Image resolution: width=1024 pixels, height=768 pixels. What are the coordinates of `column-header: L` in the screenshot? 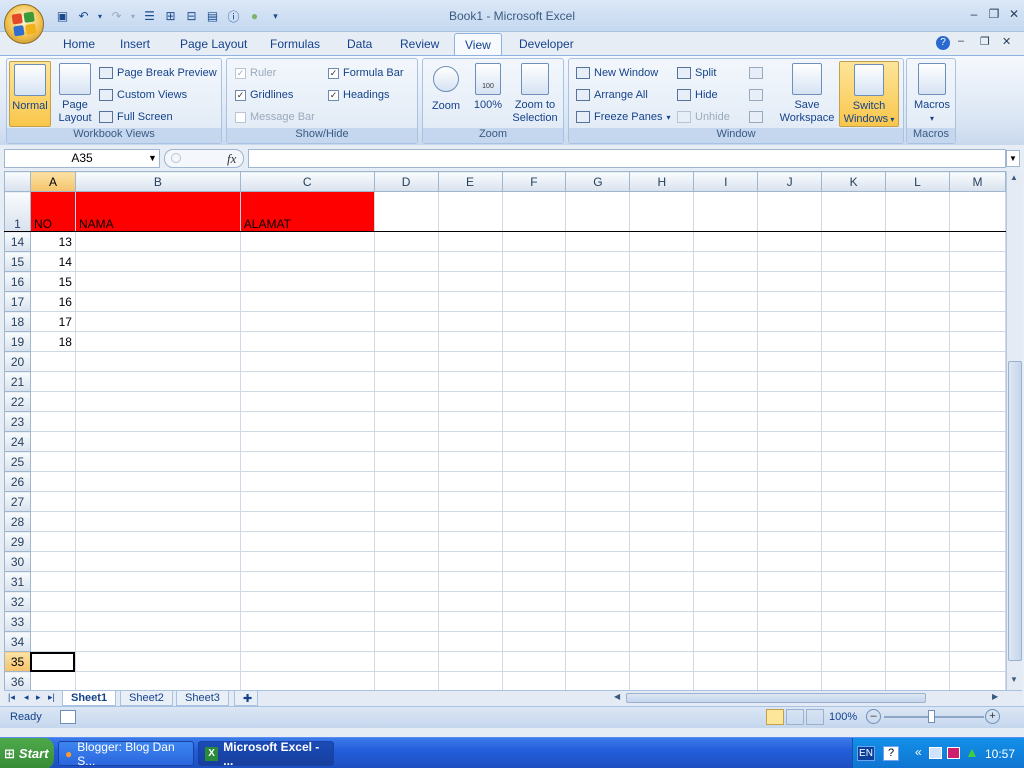 It's located at (917, 181).